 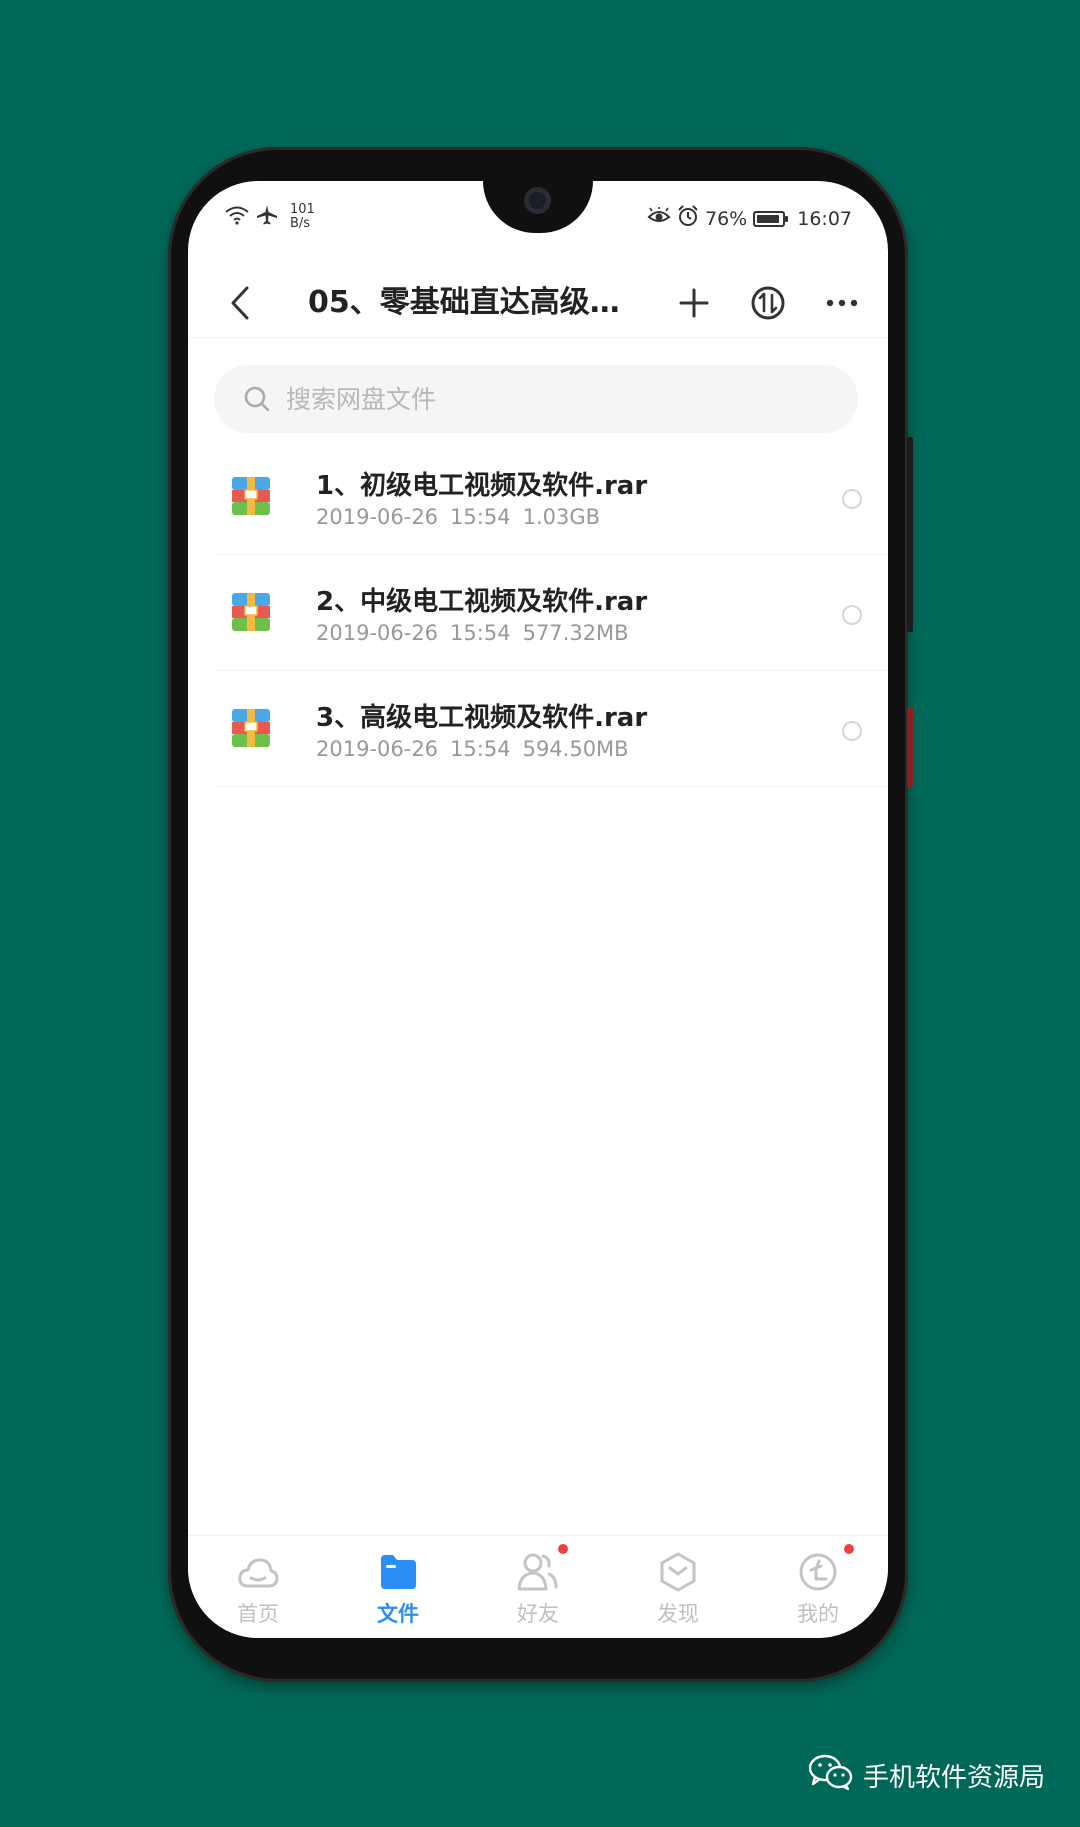 I want to click on plus-icon, so click(x=694, y=303).